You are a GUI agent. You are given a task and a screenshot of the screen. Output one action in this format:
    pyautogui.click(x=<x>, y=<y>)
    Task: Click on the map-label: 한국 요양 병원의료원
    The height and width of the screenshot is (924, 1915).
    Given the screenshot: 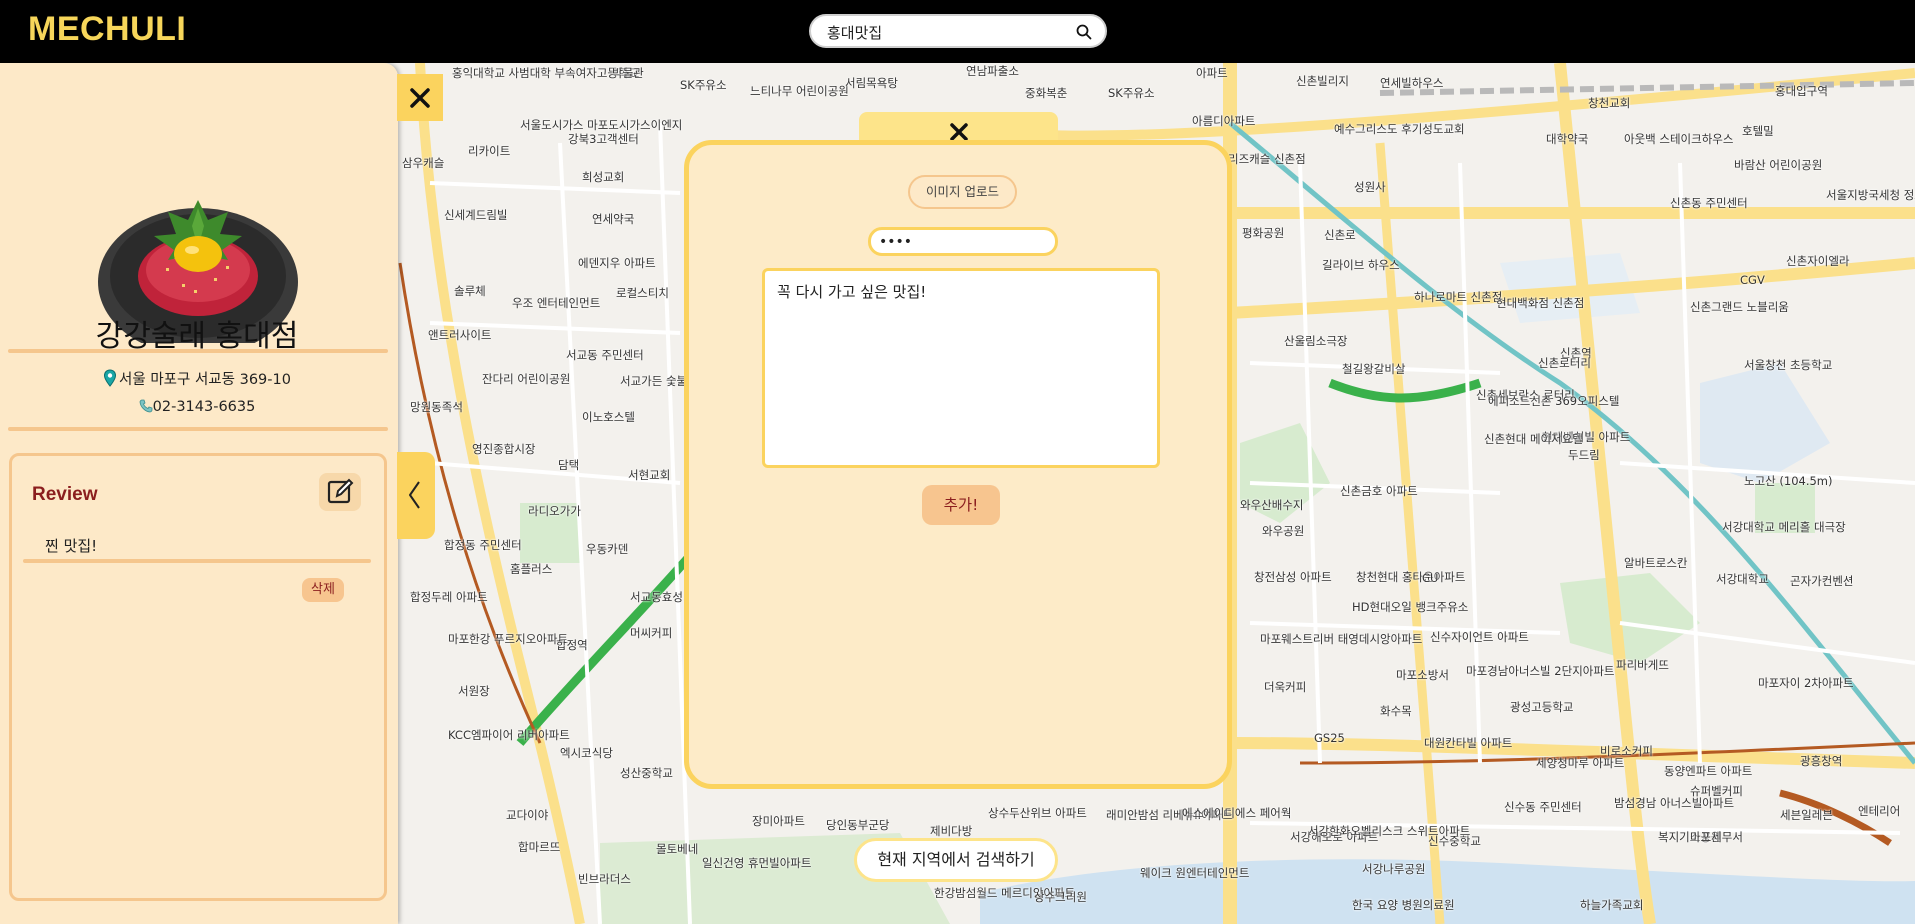 What is the action you would take?
    pyautogui.click(x=1403, y=905)
    